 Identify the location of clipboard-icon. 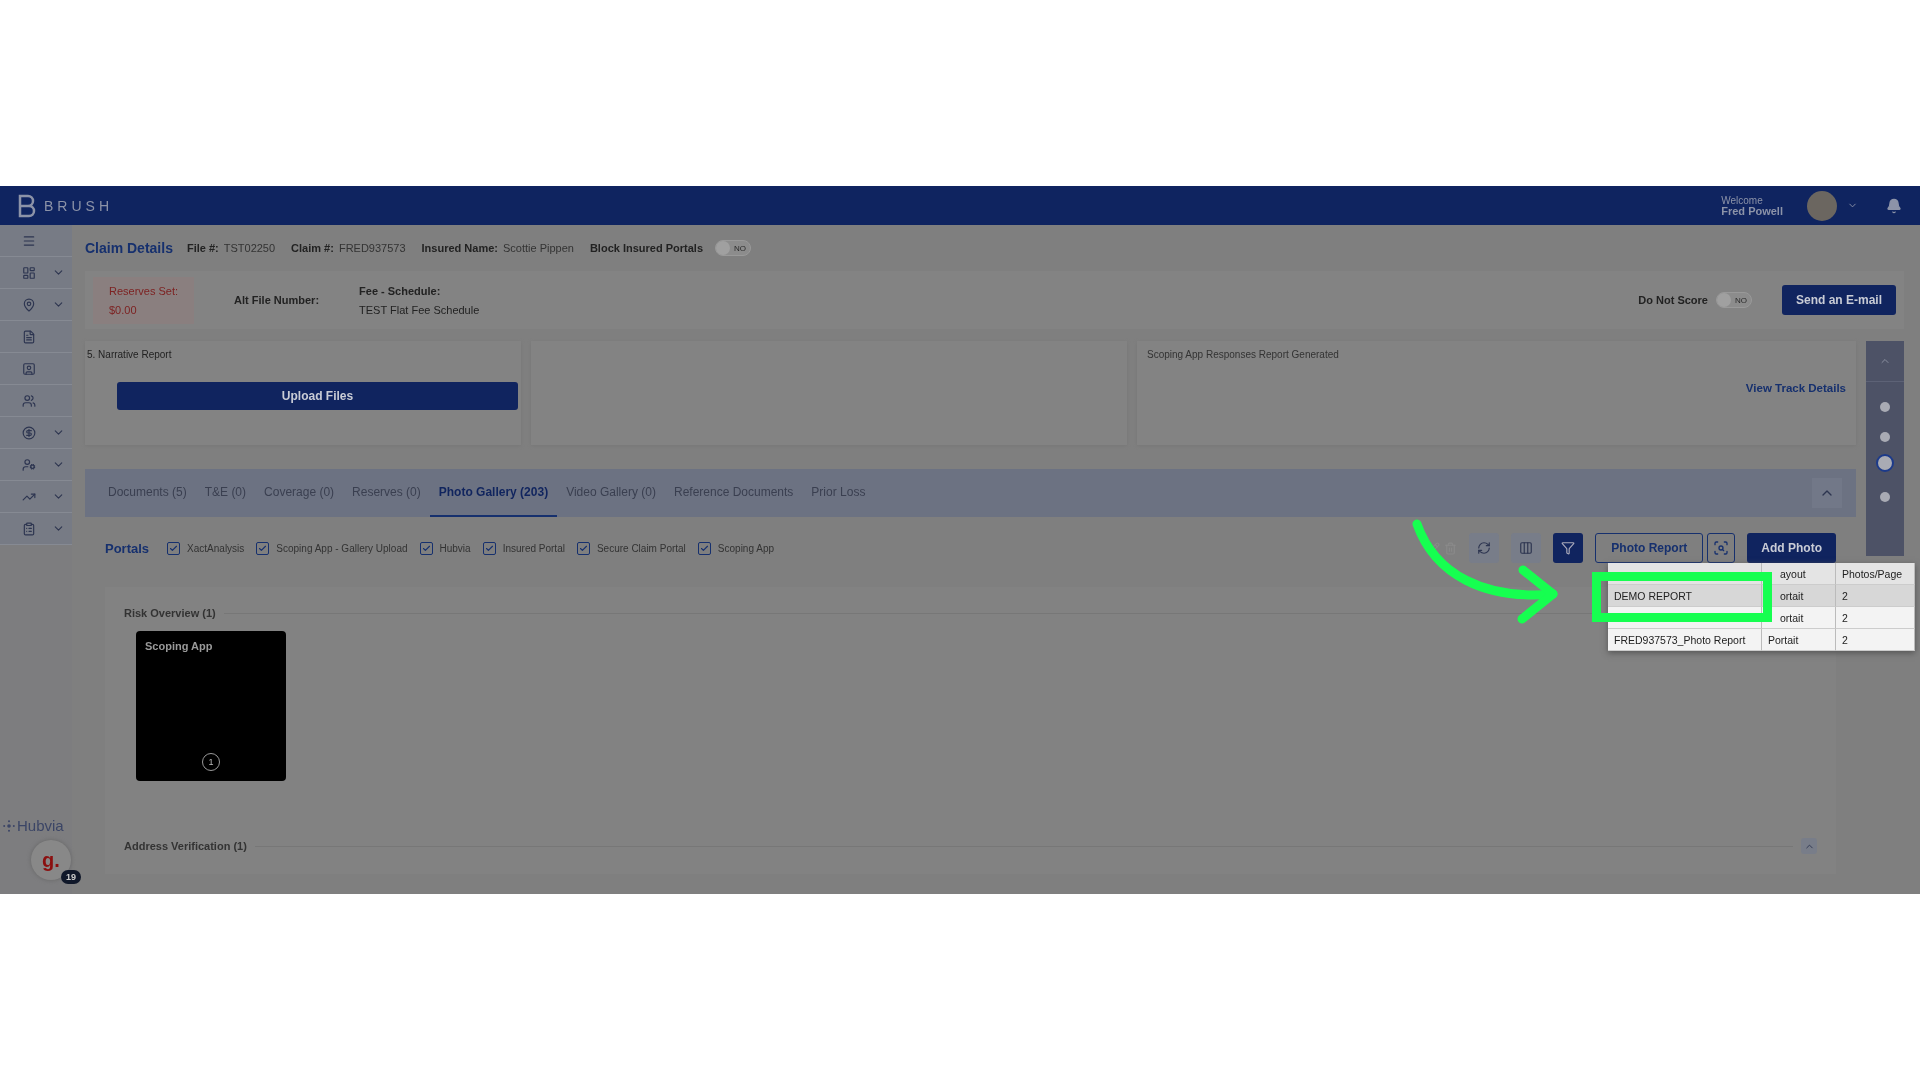
(29, 528).